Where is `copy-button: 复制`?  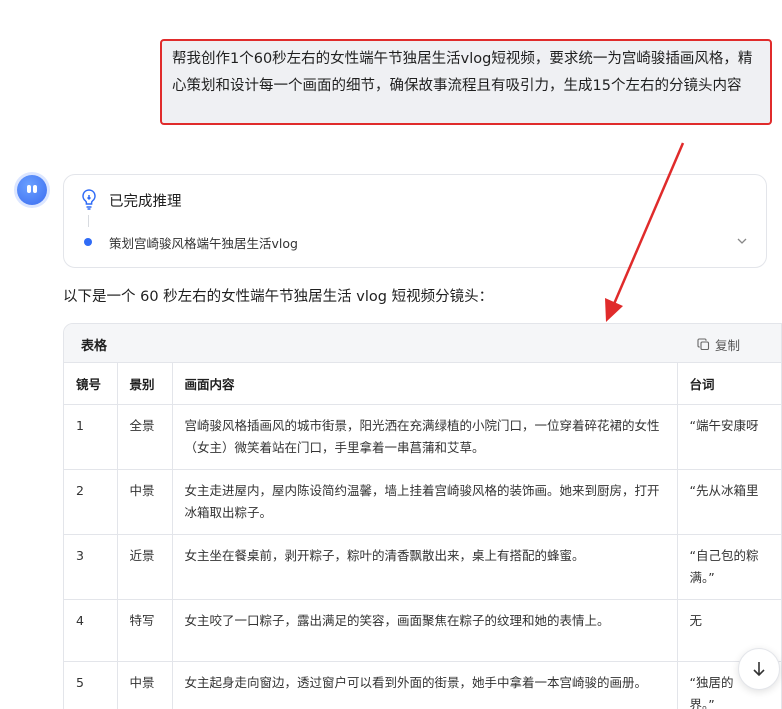 copy-button: 复制 is located at coordinates (718, 344).